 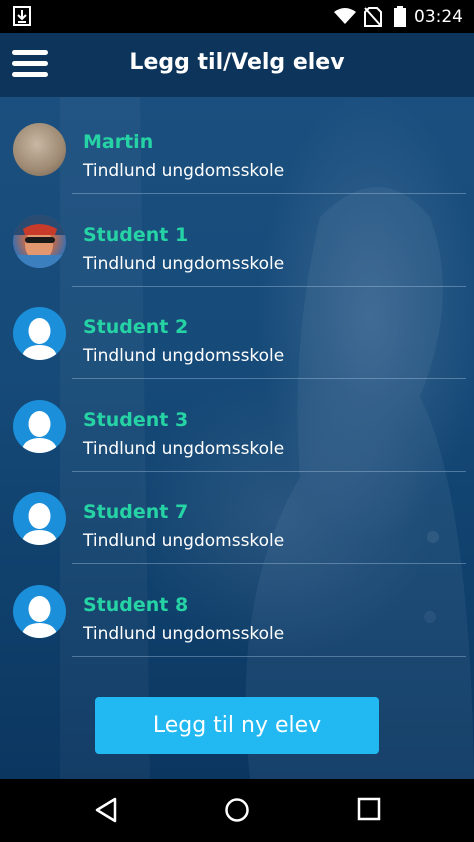 I want to click on add-student-button: Legg til ny elev, so click(x=237, y=725).